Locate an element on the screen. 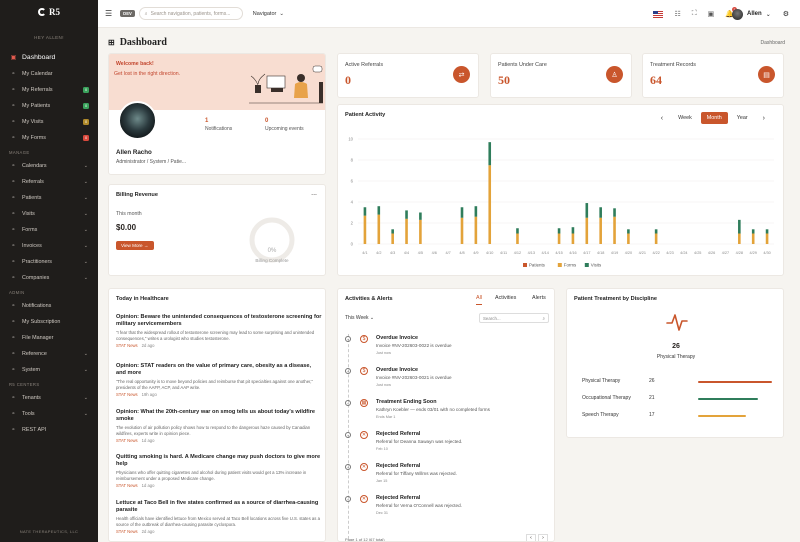 Image resolution: width=800 pixels, height=542 pixels. sliders-icon: ☷ is located at coordinates (677, 14).